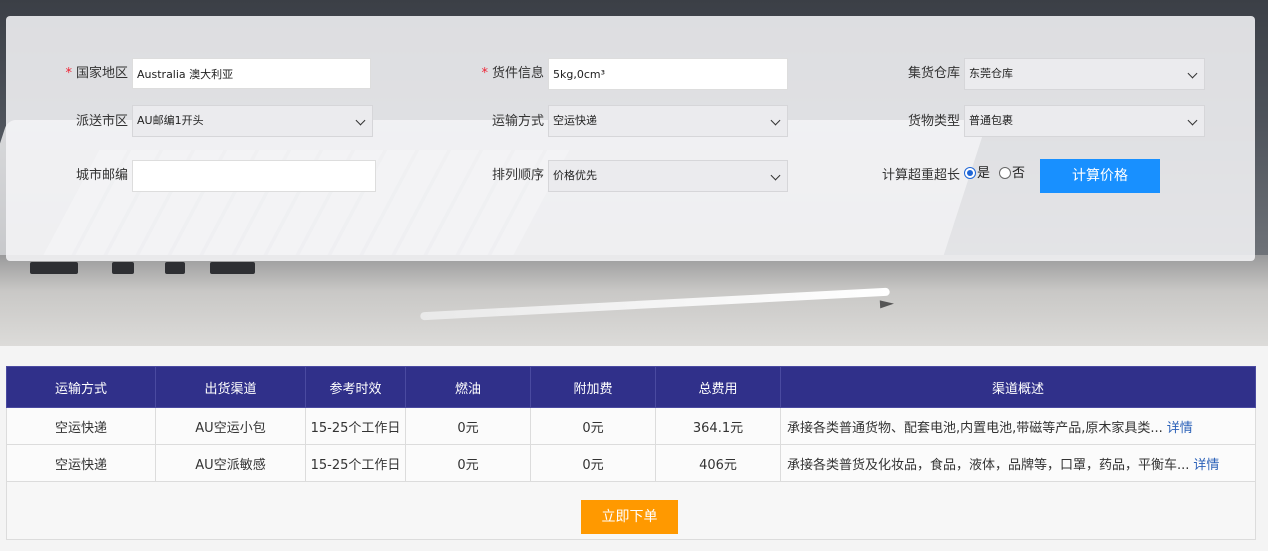 Image resolution: width=1268 pixels, height=551 pixels. I want to click on column-header: 渠道概述, so click(1018, 387).